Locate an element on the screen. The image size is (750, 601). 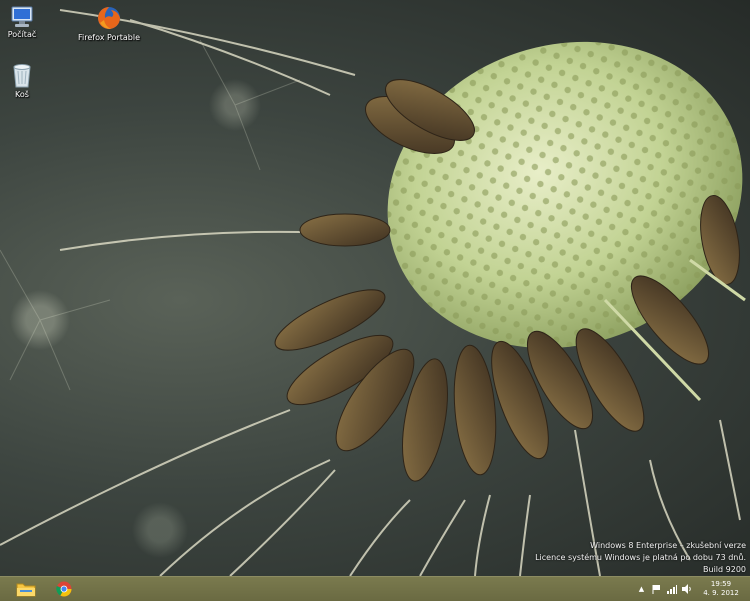
firefox-portable-label: Firefox Portable is located at coordinates (109, 37).